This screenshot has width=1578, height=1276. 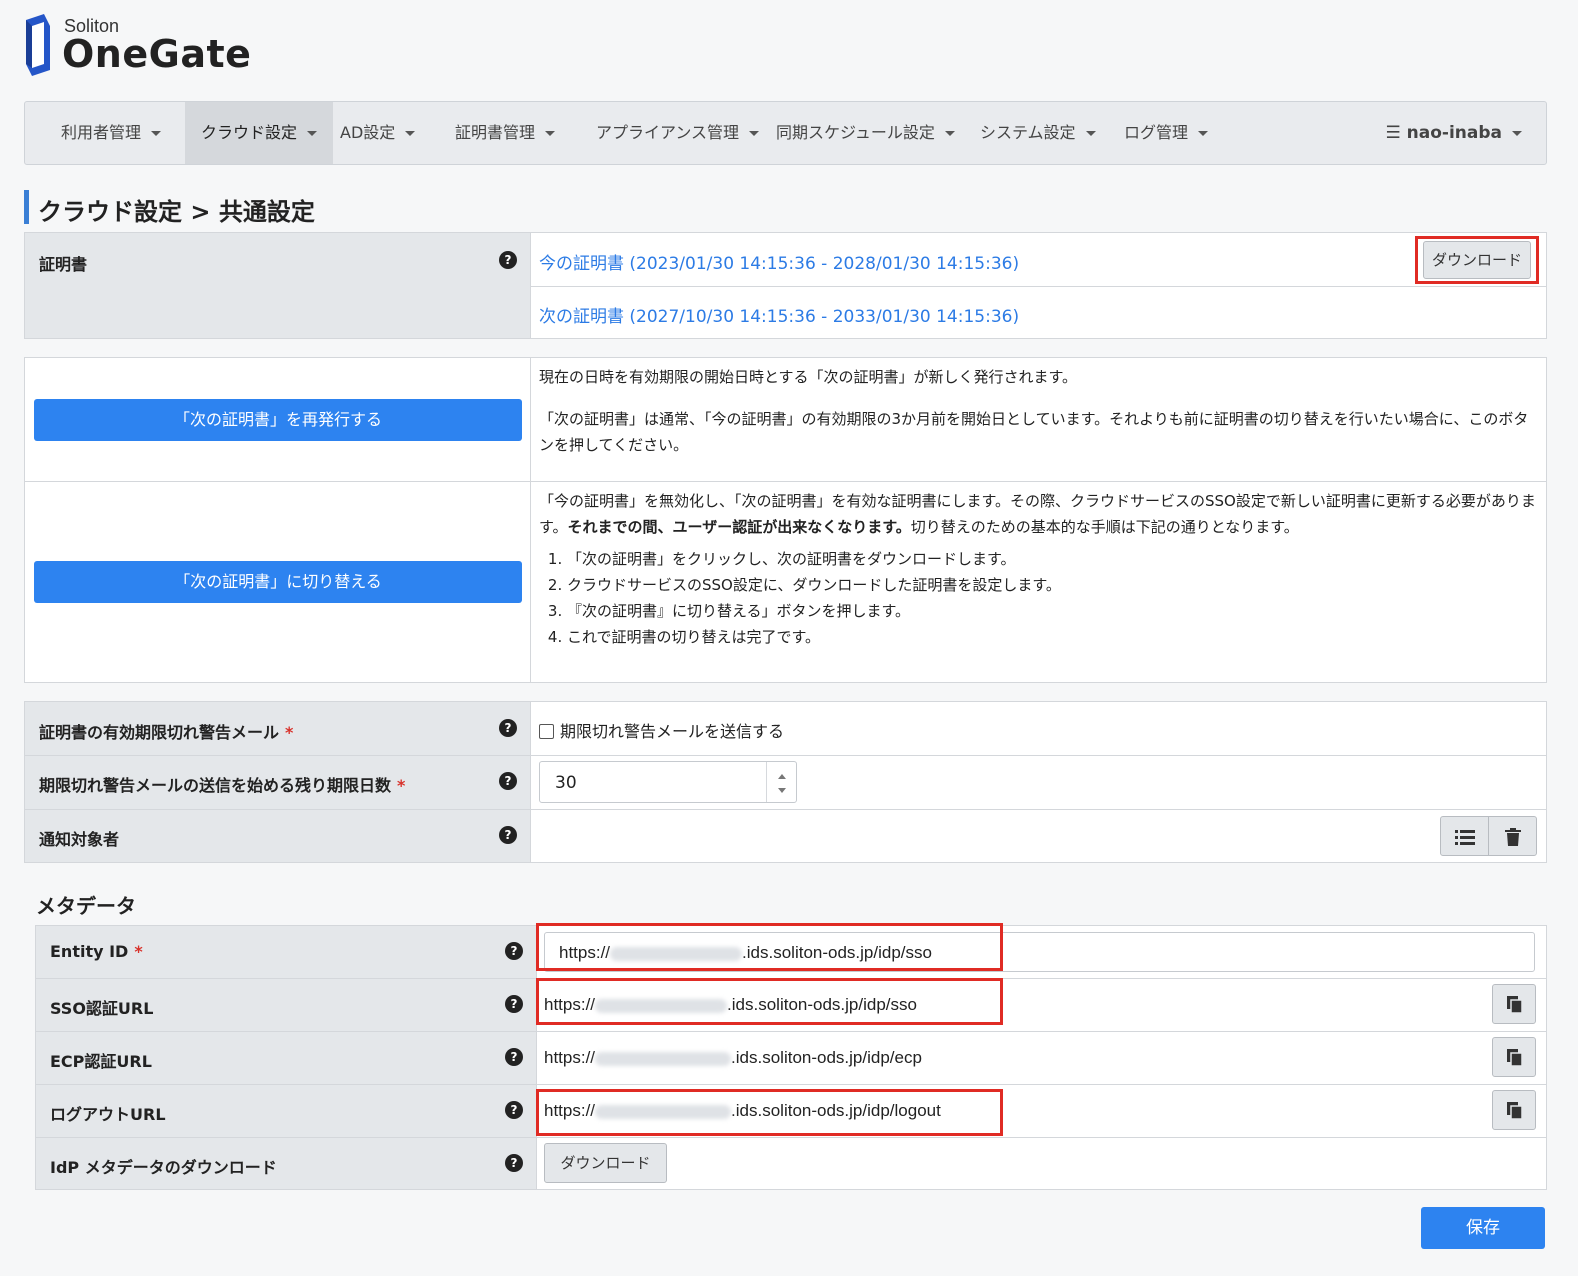 I want to click on list-icon, so click(x=1465, y=837).